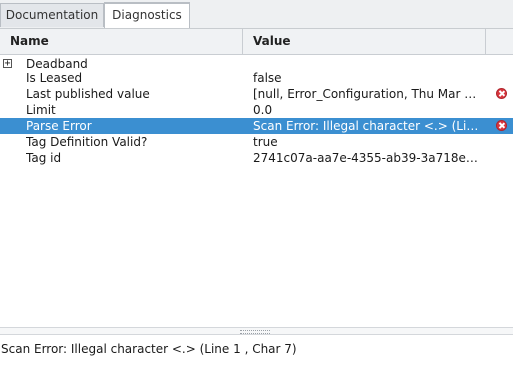 Image resolution: width=513 pixels, height=379 pixels. I want to click on row-name: Tag Definition Valid?, so click(87, 142).